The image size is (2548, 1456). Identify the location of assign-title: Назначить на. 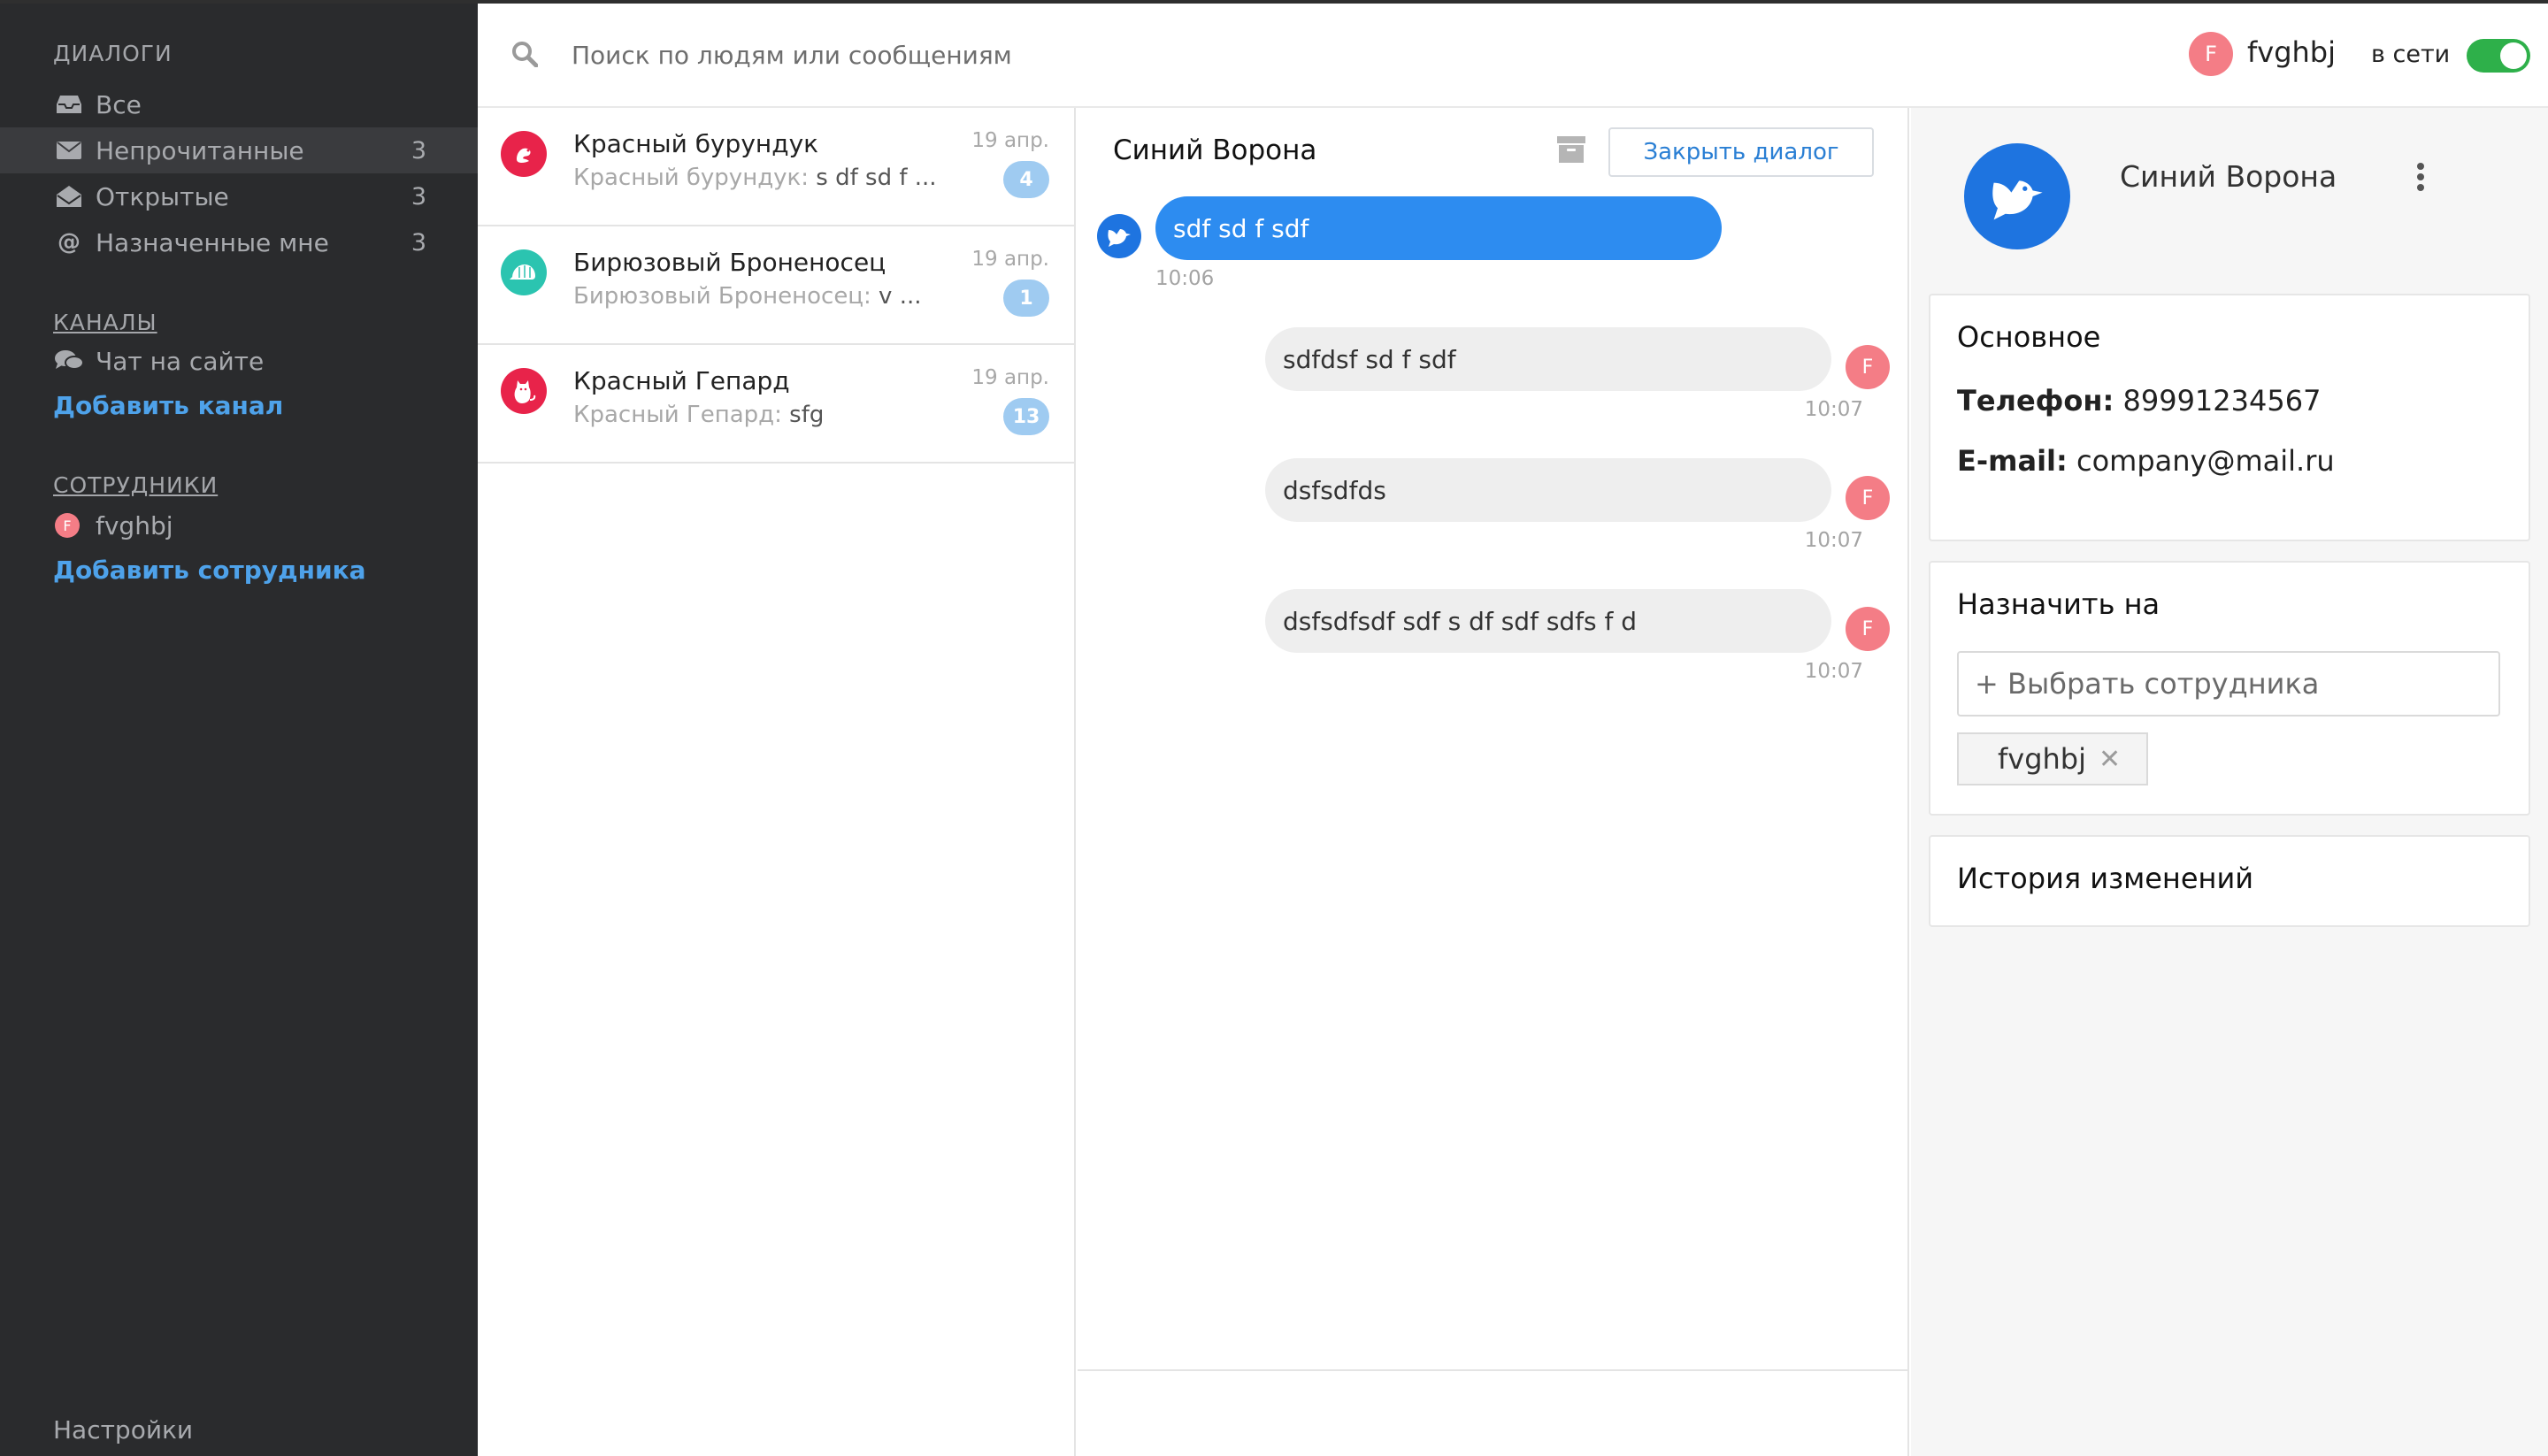
(2058, 604).